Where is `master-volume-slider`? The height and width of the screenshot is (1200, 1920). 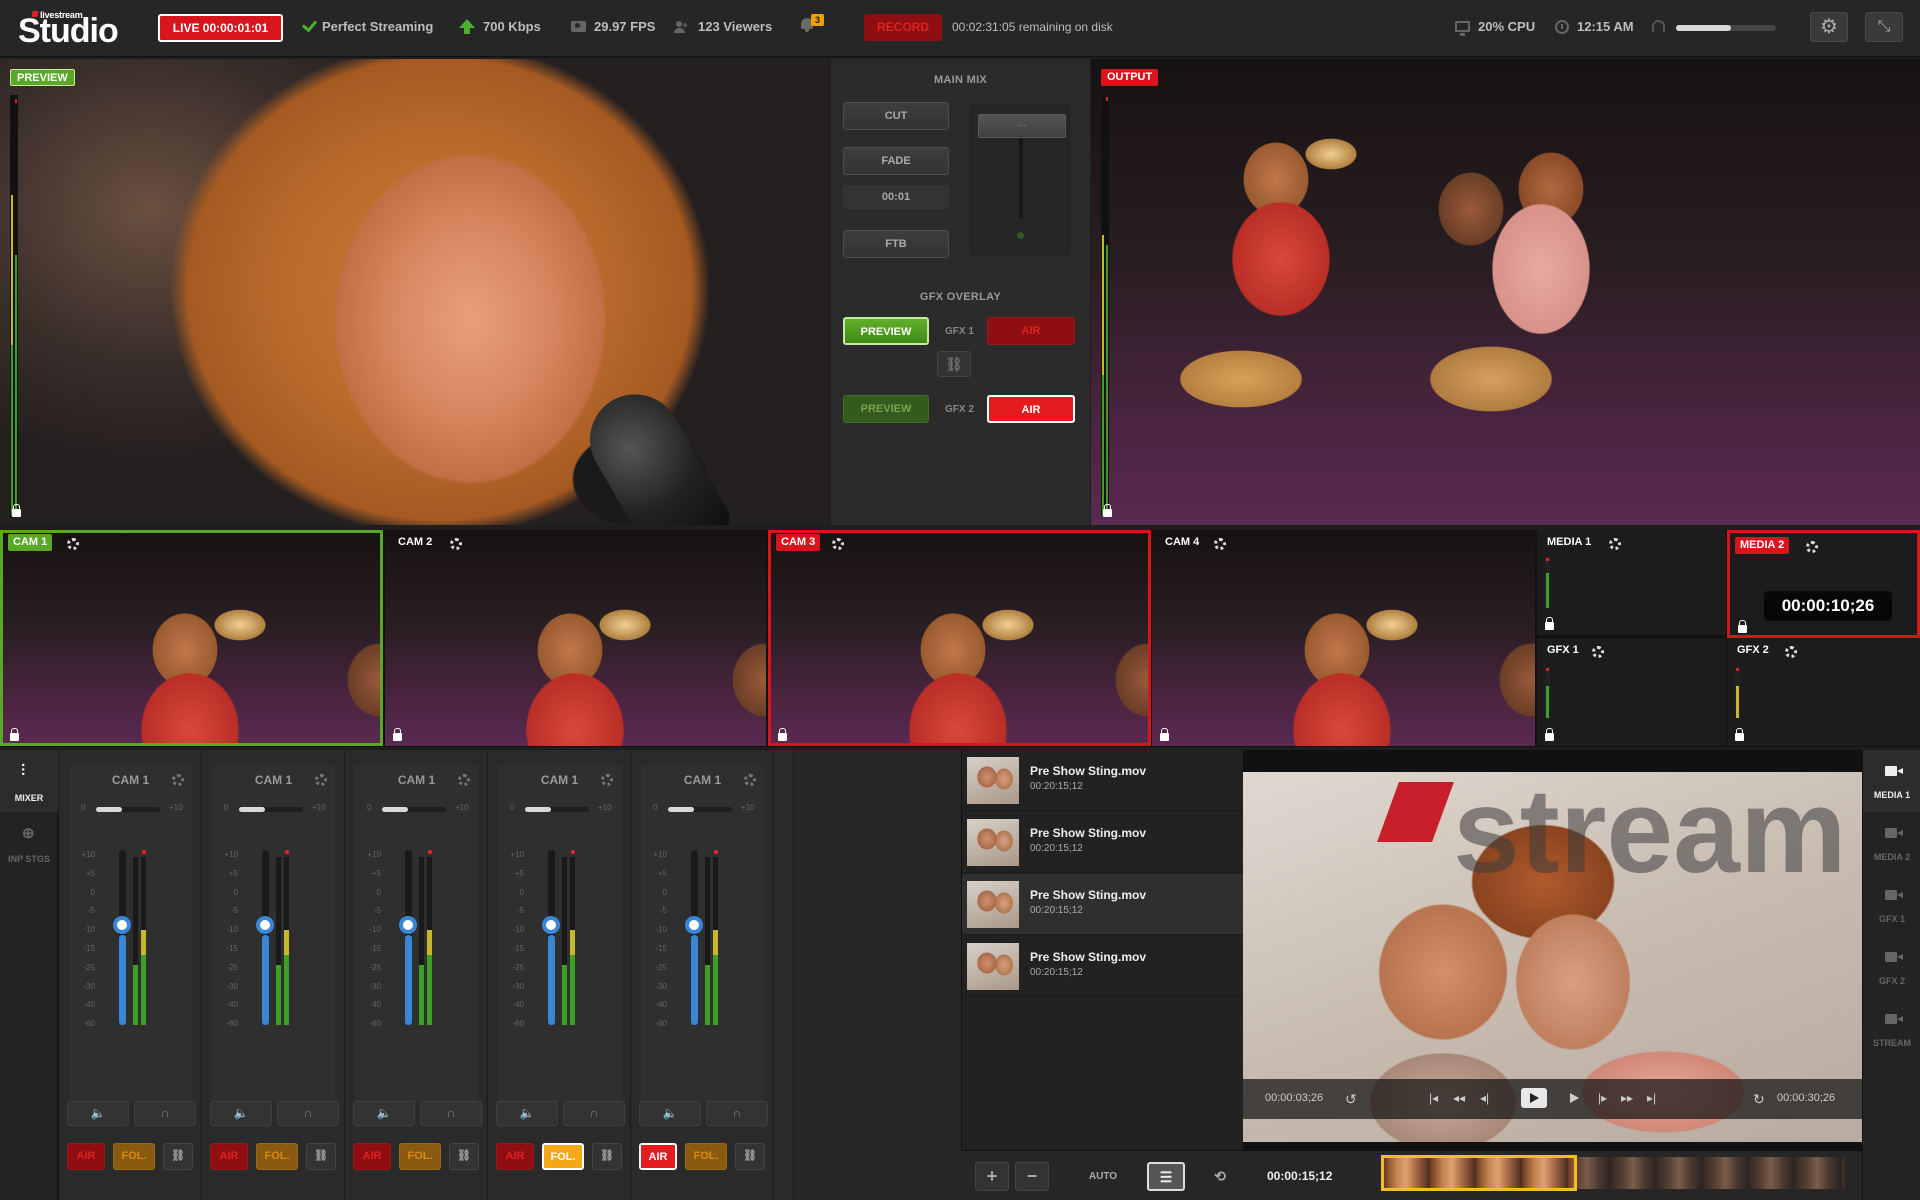 master-volume-slider is located at coordinates (1726, 28).